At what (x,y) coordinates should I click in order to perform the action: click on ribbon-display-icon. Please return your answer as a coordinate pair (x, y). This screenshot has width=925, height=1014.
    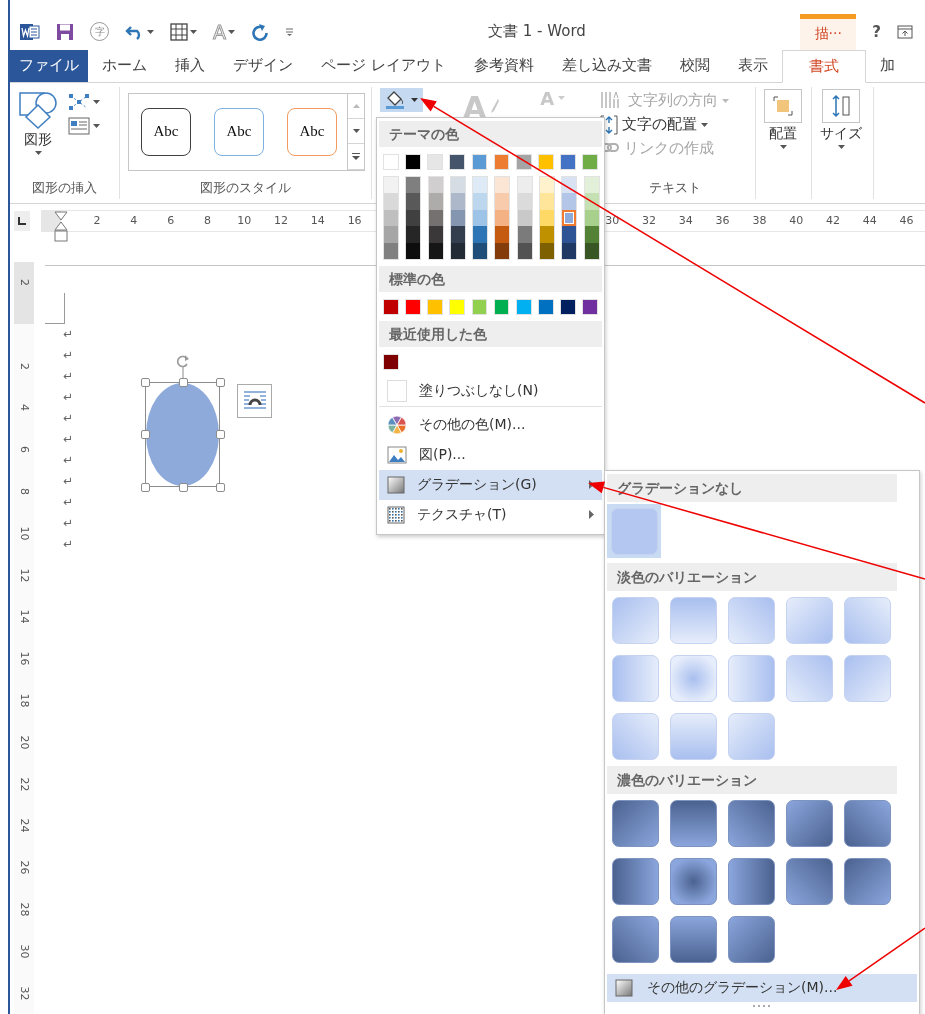
    Looking at the image, I should click on (905, 31).